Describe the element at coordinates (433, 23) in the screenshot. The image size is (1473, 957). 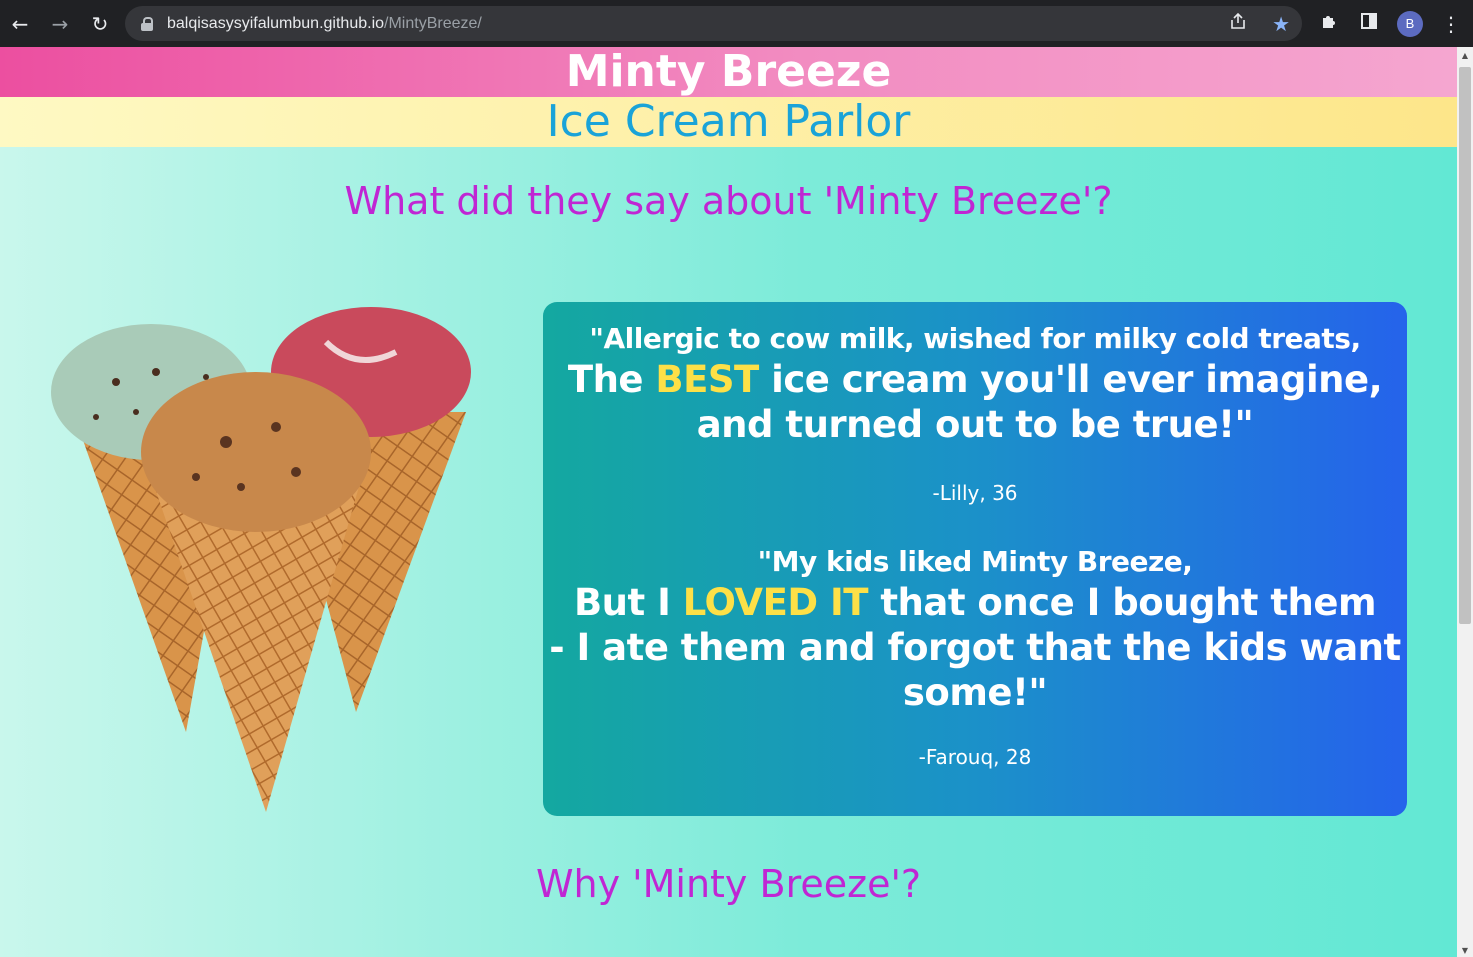
I see `url-path: /MintyBreeze/` at that location.